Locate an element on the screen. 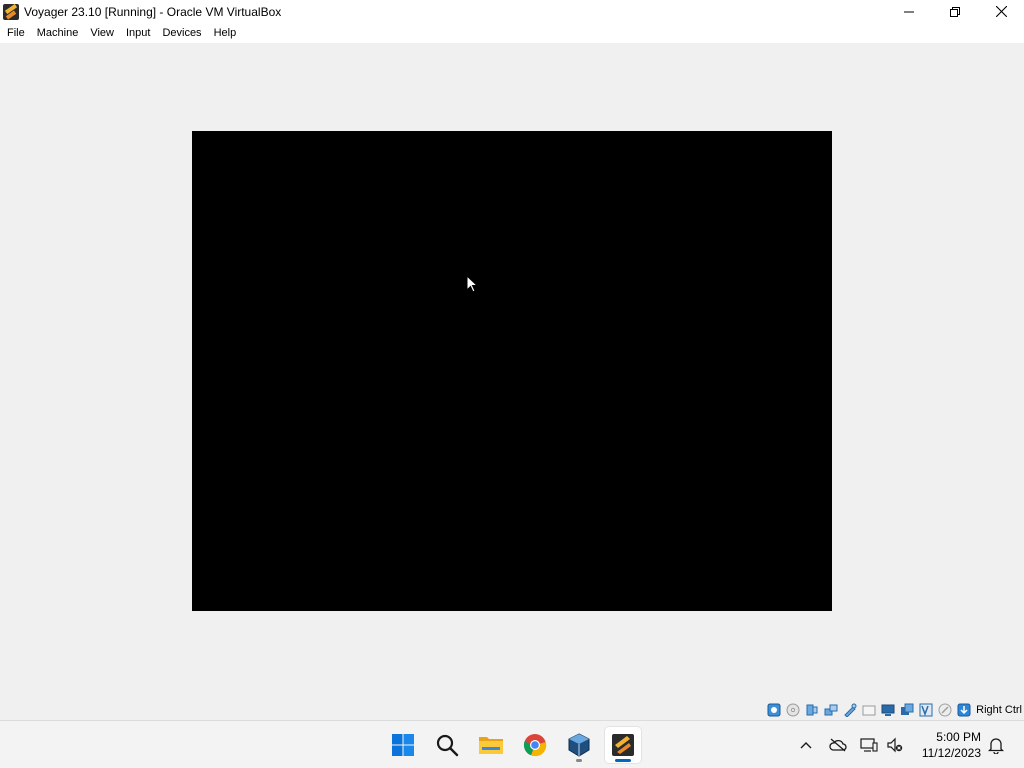 The image size is (1024, 768). restore-icon is located at coordinates (955, 11).